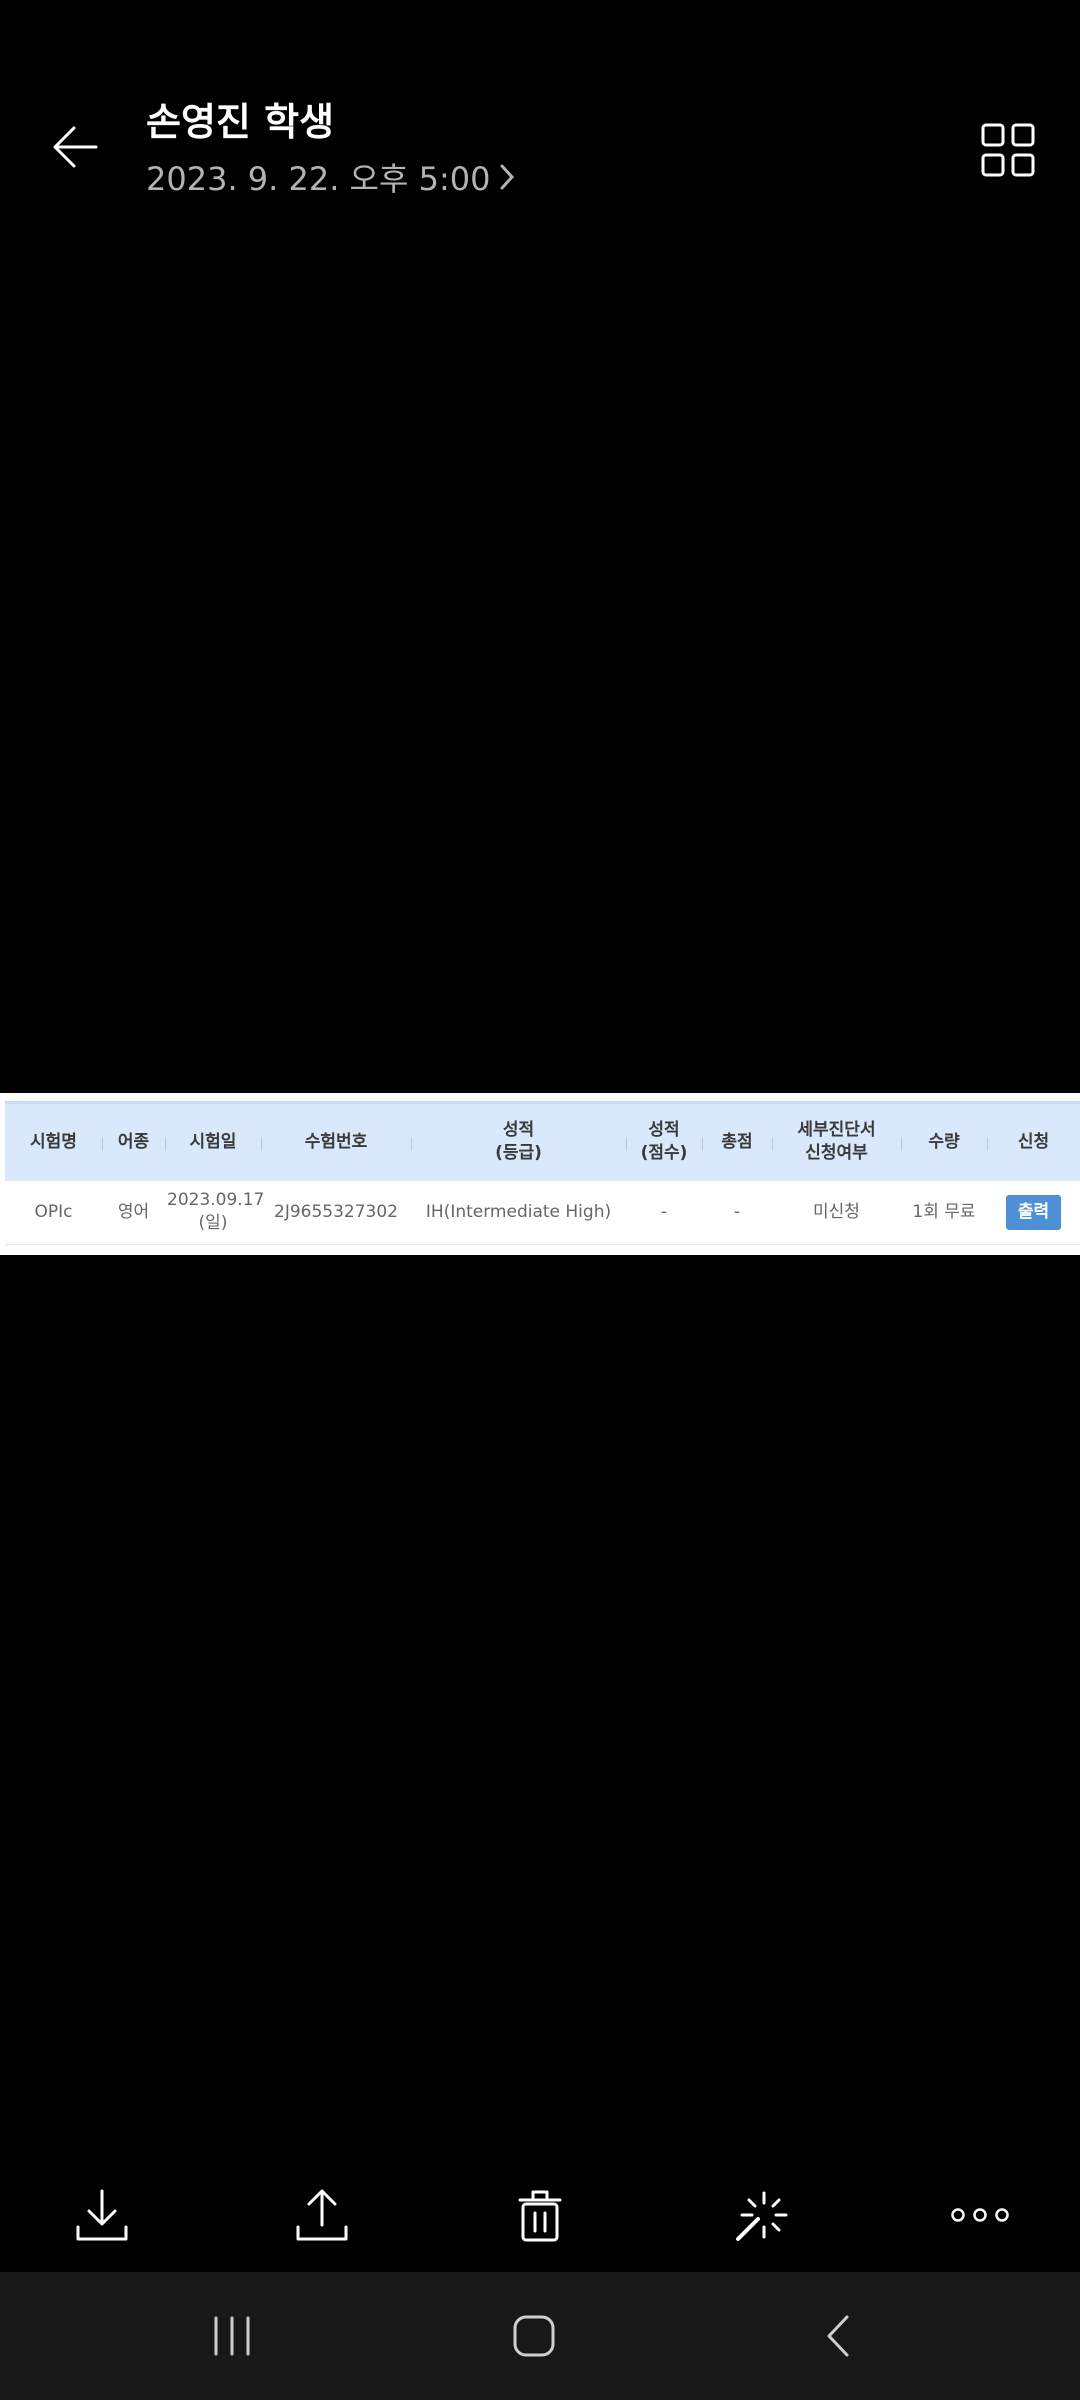  I want to click on download-icon, so click(102, 2215).